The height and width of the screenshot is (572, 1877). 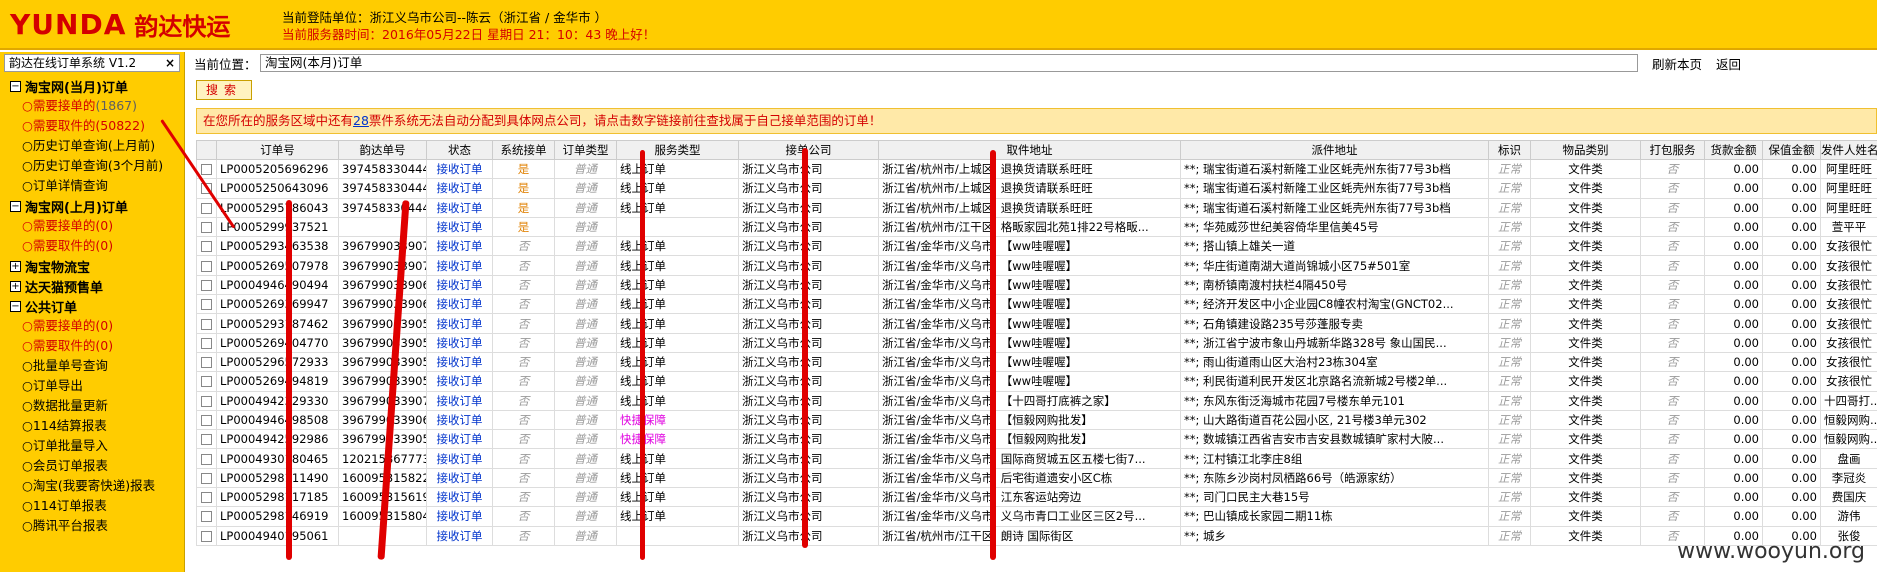 I want to click on sidebar-group: − 淘宝网(当月)订单, so click(x=92, y=86).